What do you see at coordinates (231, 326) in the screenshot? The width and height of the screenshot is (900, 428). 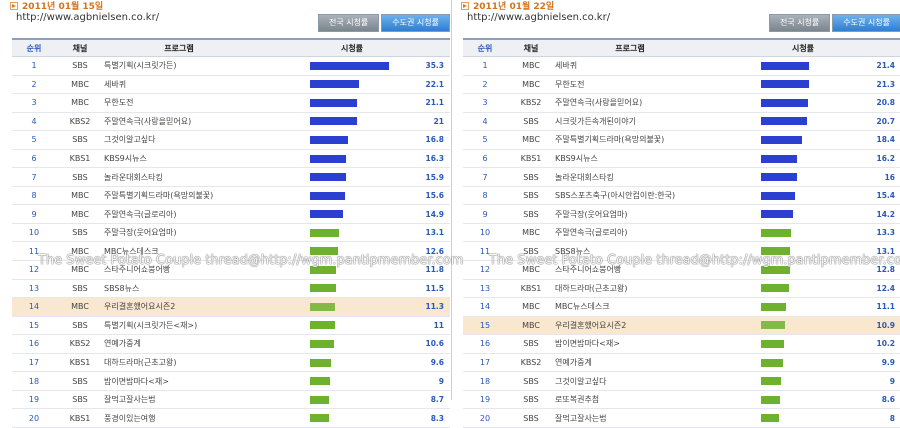 I see `table-row: 15 SBS 특별기획(시크릿가든<재>) 11` at bounding box center [231, 326].